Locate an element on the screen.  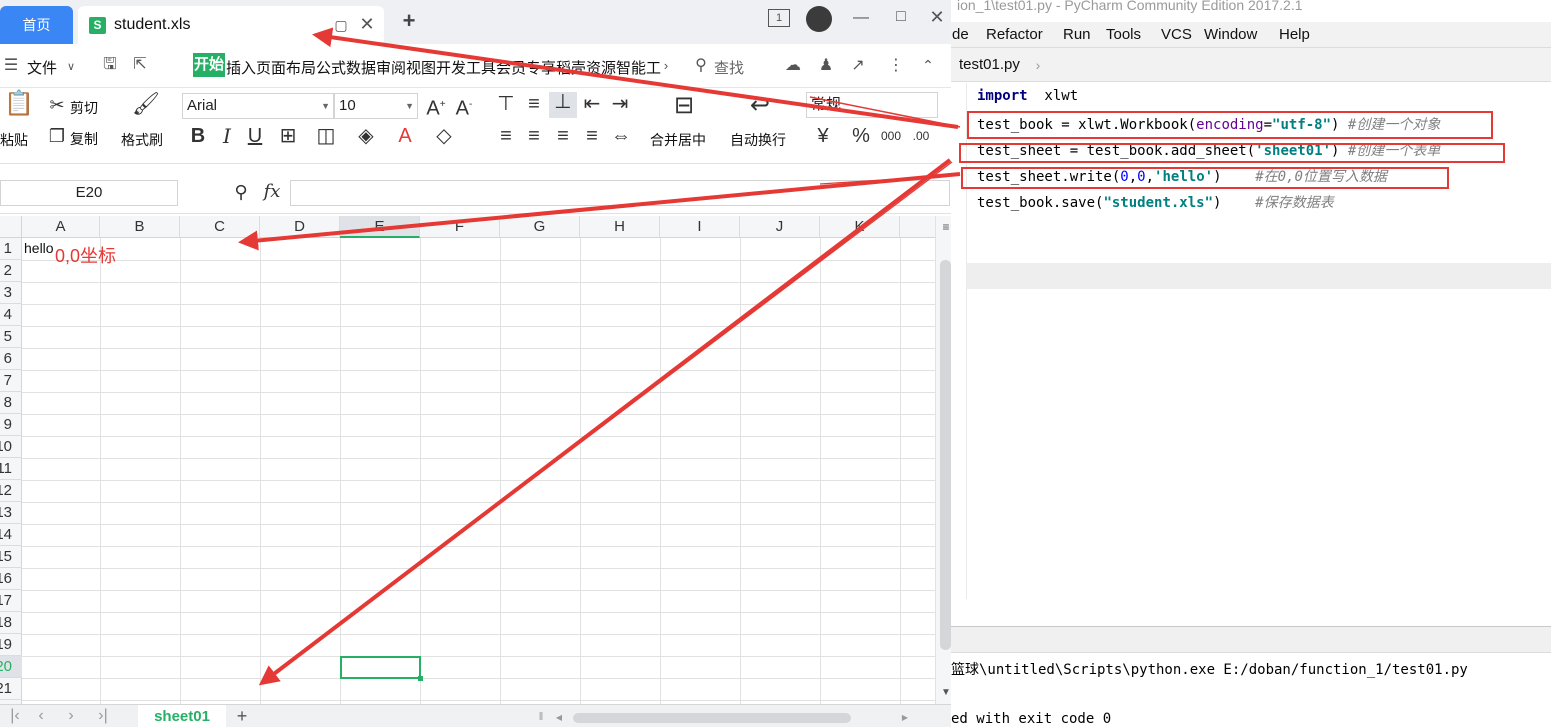
minimize-icon: — is located at coordinates (861, 18).